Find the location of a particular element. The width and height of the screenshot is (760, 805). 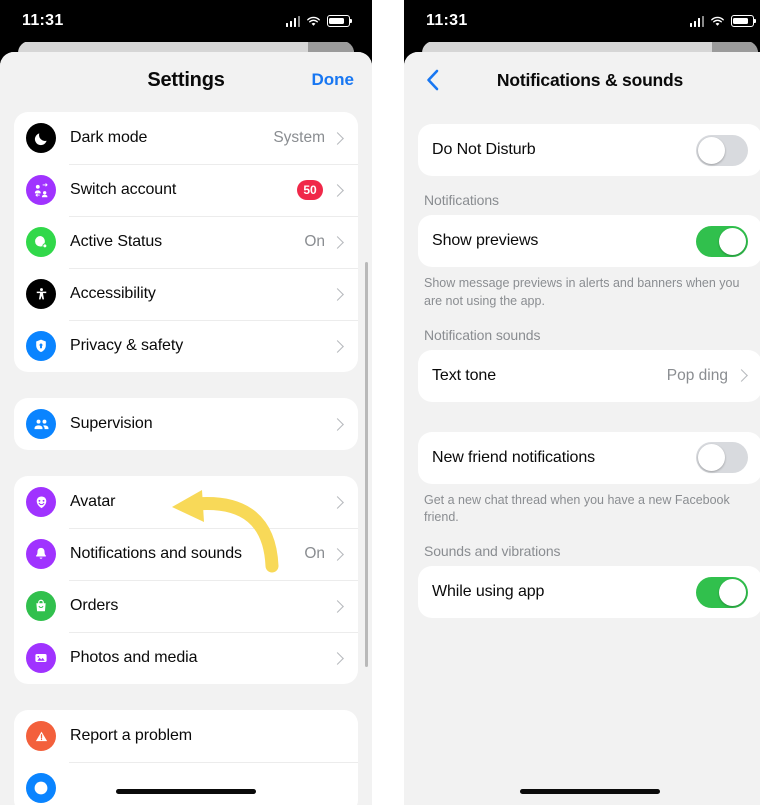

chevron-left-icon is located at coordinates (433, 80).